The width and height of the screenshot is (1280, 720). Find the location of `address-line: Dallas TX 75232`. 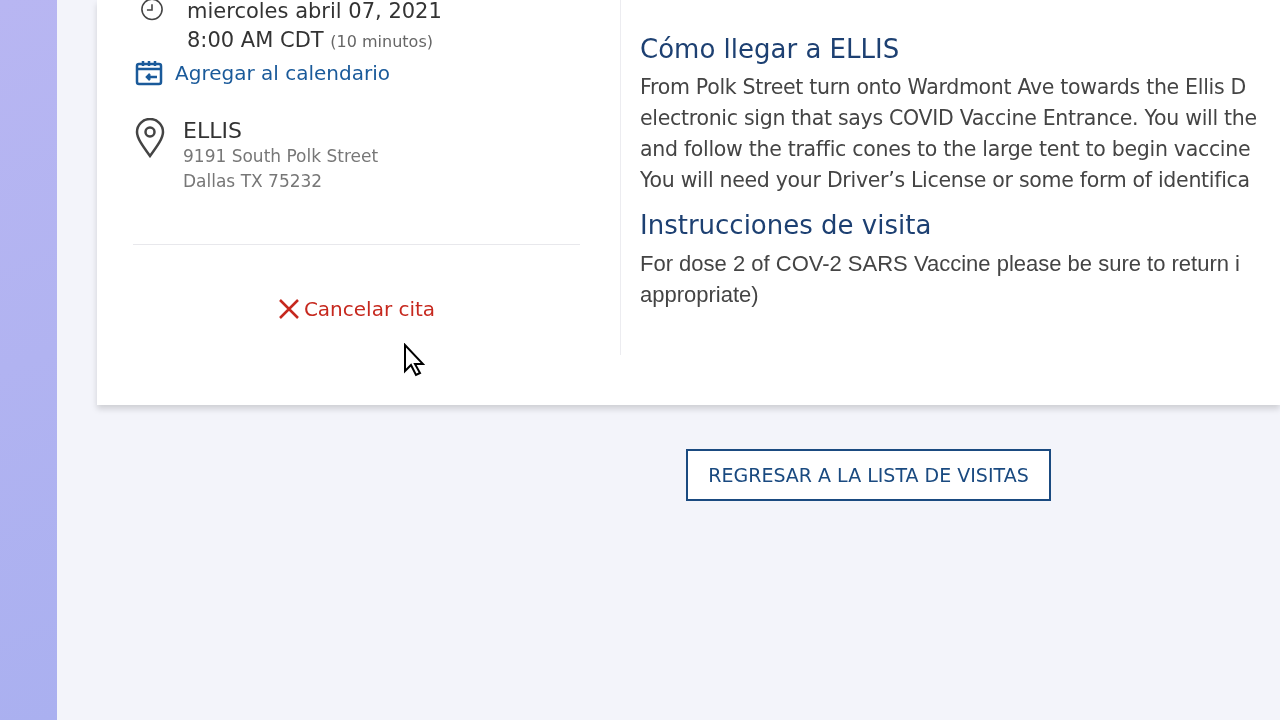

address-line: Dallas TX 75232 is located at coordinates (253, 181).